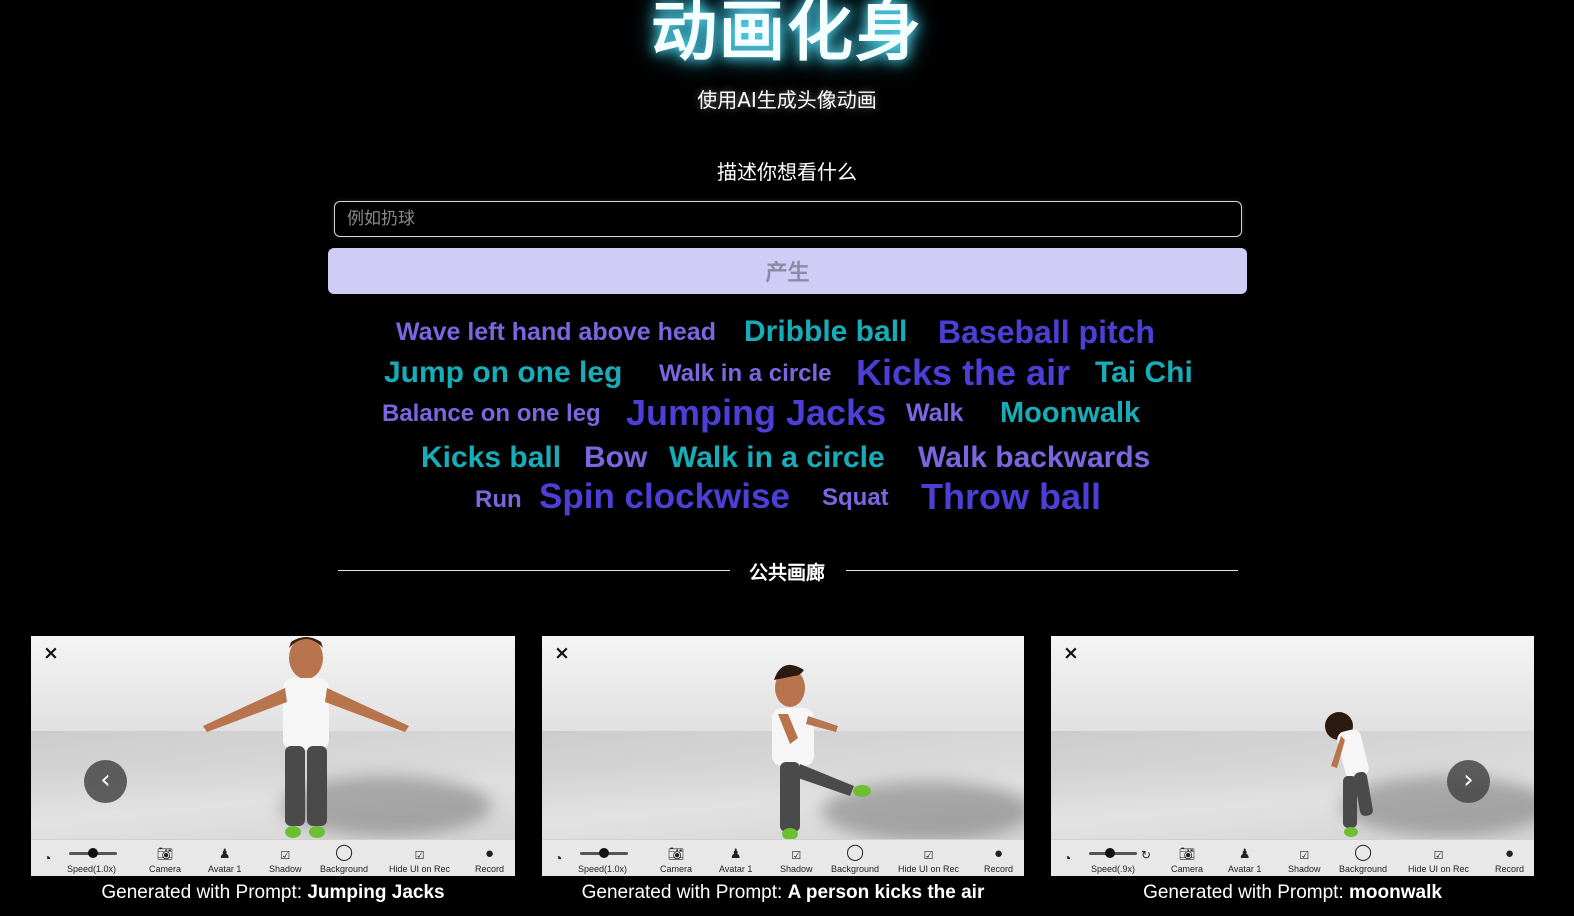  Describe the element at coordinates (886, 892) in the screenshot. I see `caption-prompt: A person kicks the air` at that location.